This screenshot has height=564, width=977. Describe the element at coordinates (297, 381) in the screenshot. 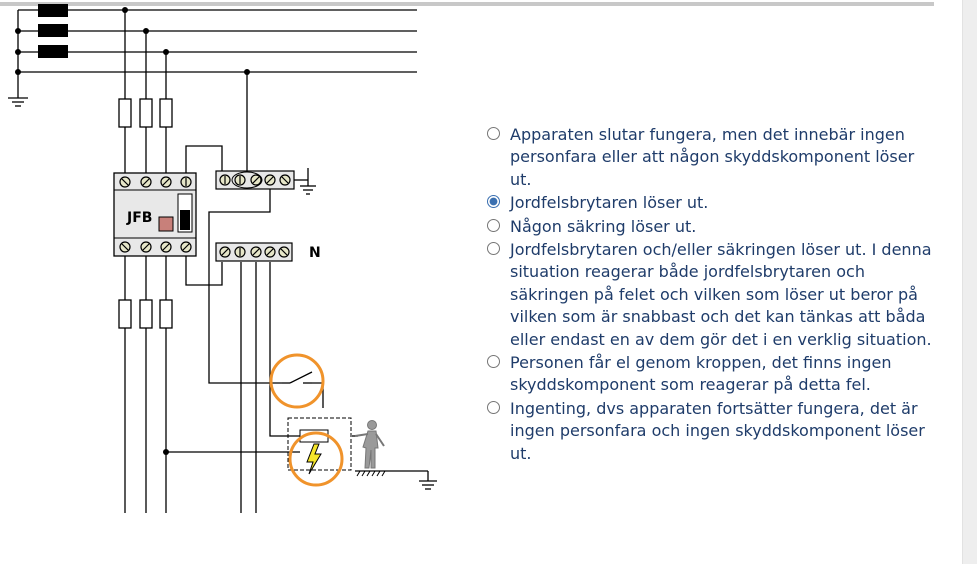

I see `switch-highlight-circle` at that location.